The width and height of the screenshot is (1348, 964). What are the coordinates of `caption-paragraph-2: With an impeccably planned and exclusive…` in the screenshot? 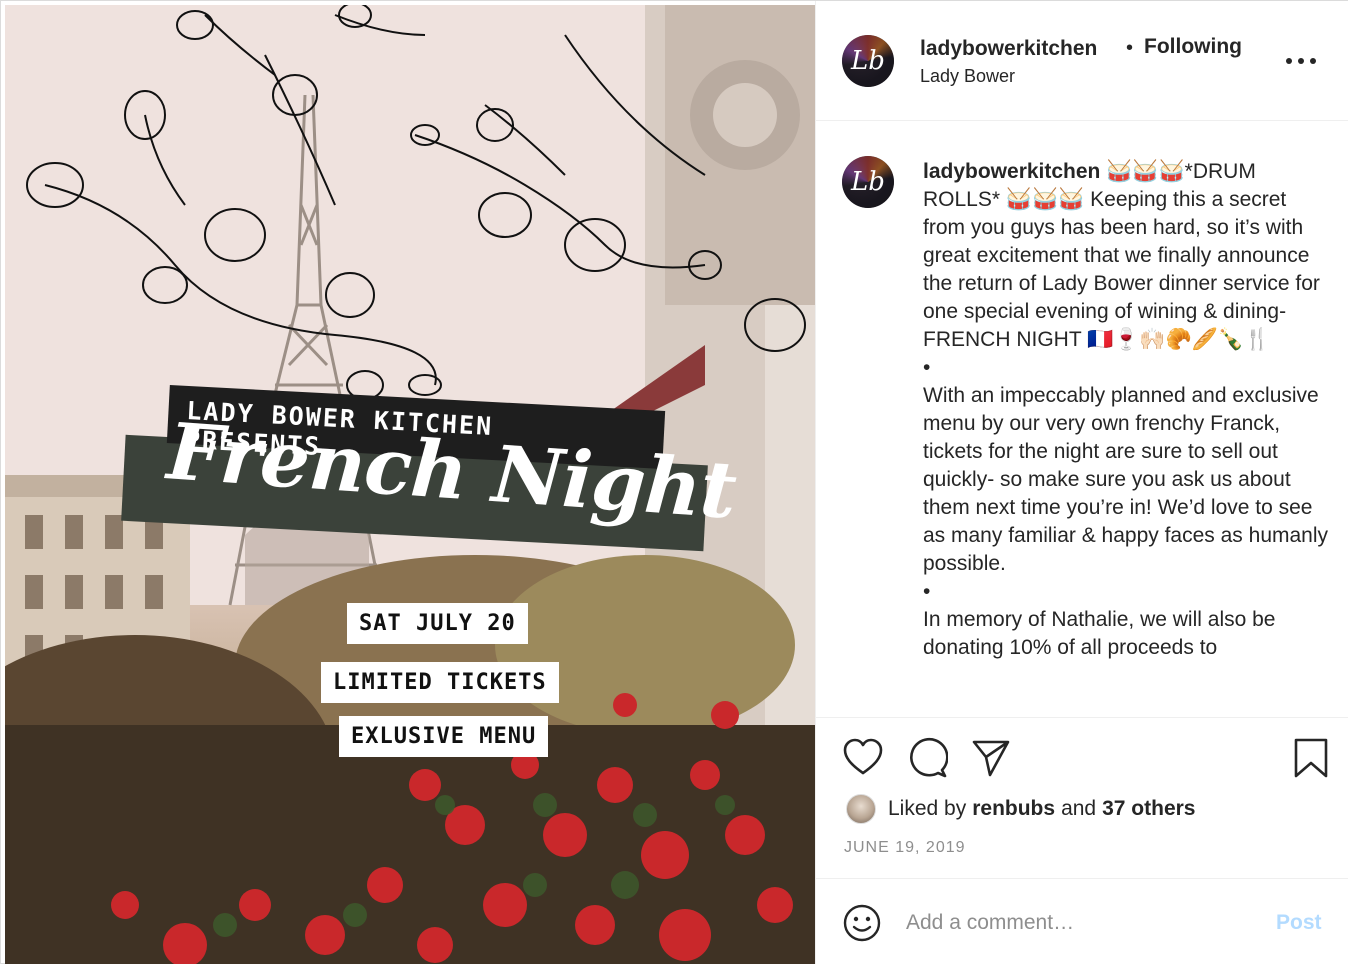 It's located at (1126, 479).